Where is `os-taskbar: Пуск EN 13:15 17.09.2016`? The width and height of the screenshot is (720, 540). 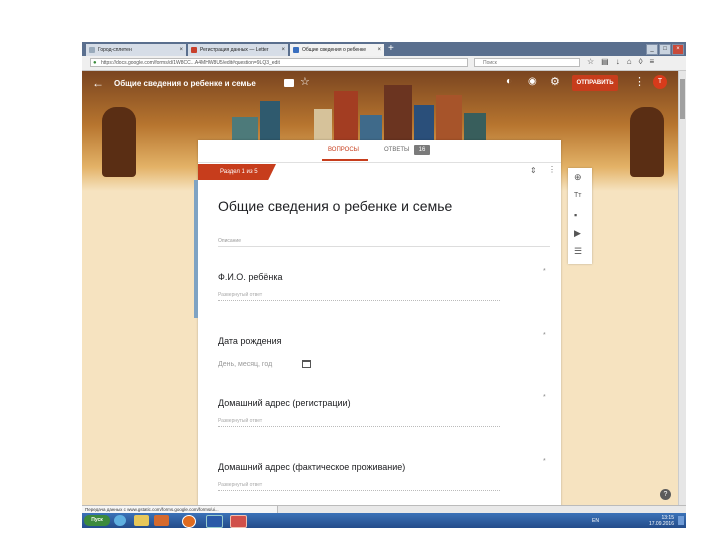
os-taskbar: Пуск EN 13:15 17.09.2016 is located at coordinates (384, 520).